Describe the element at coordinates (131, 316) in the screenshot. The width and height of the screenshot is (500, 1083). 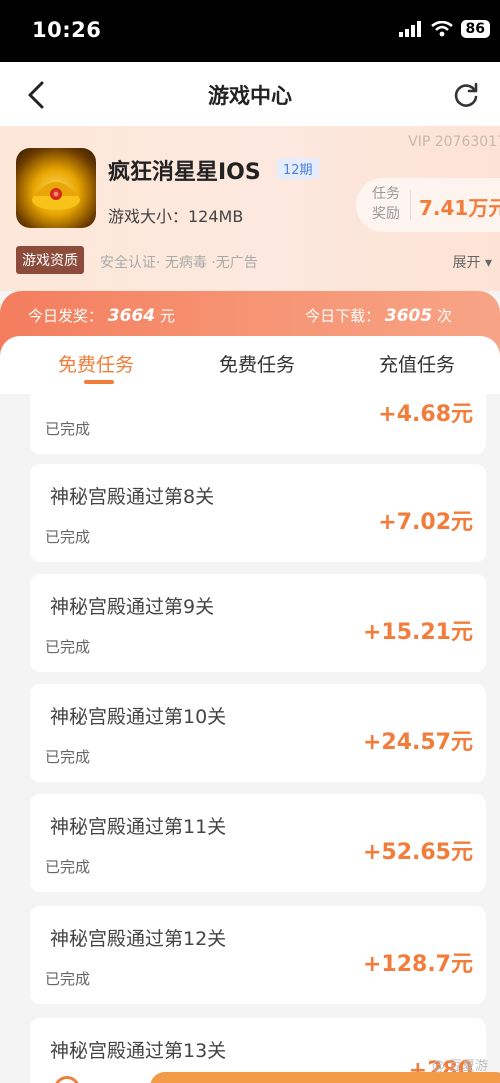
I see `today-paid-value: 3664` at that location.